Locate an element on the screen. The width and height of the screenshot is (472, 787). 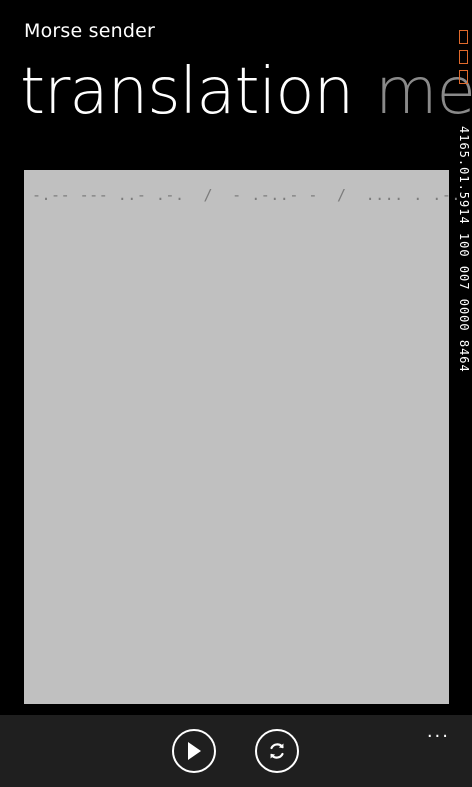
pivot-item-translation: translation is located at coordinates (187, 92).